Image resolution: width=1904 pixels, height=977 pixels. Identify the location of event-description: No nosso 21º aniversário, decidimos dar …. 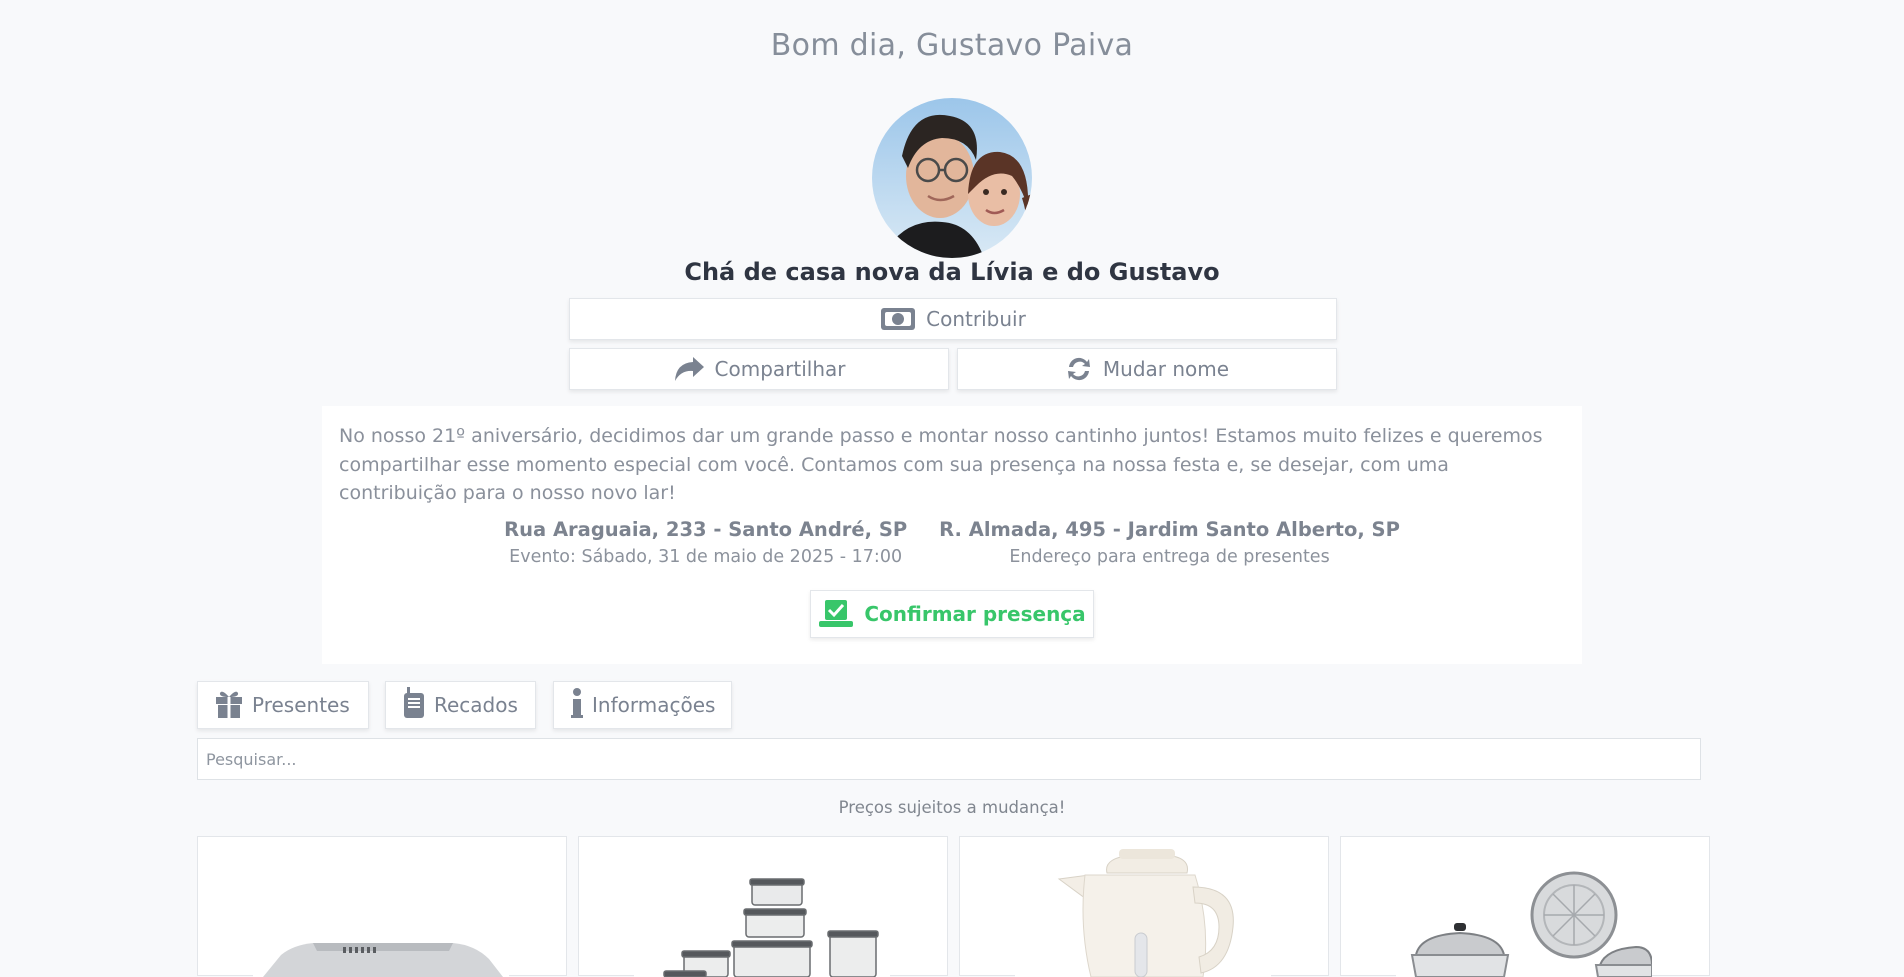
(941, 464).